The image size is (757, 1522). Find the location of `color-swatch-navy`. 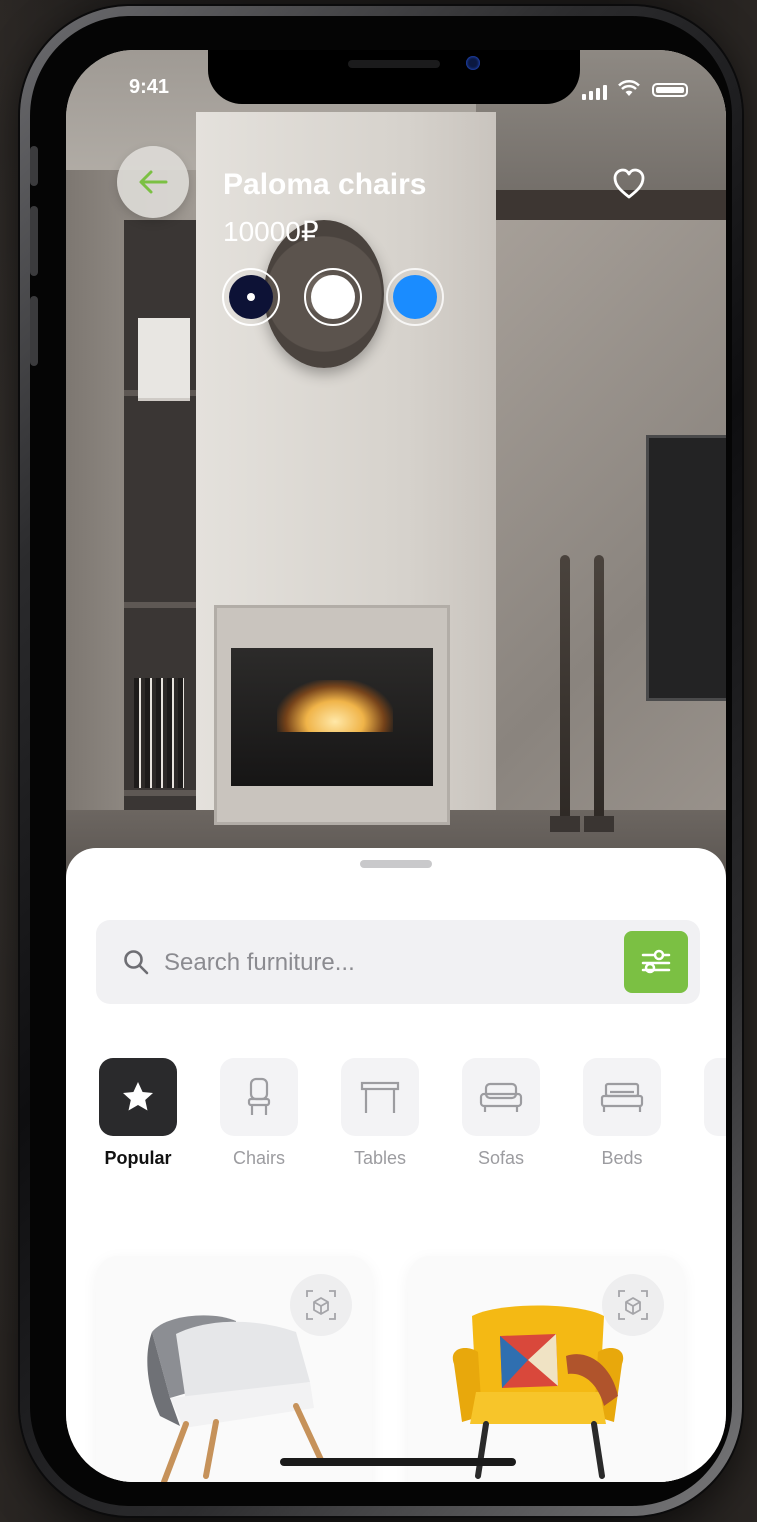

color-swatch-navy is located at coordinates (251, 297).